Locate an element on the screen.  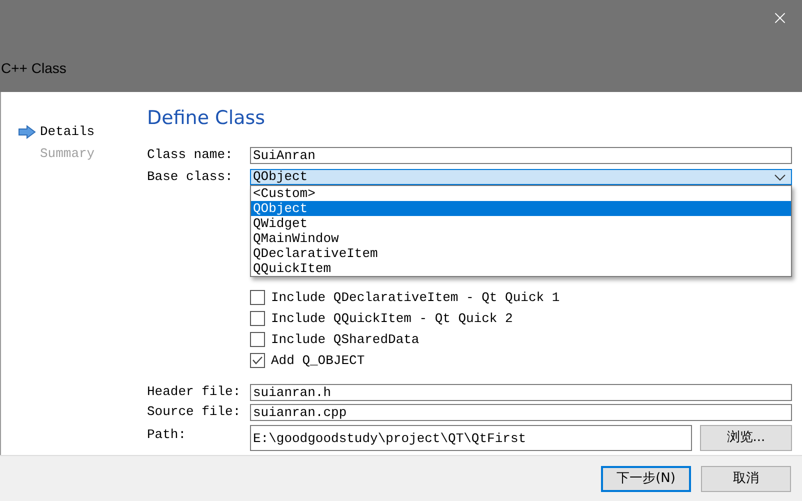
text-field: suianran.cpp is located at coordinates (521, 412).